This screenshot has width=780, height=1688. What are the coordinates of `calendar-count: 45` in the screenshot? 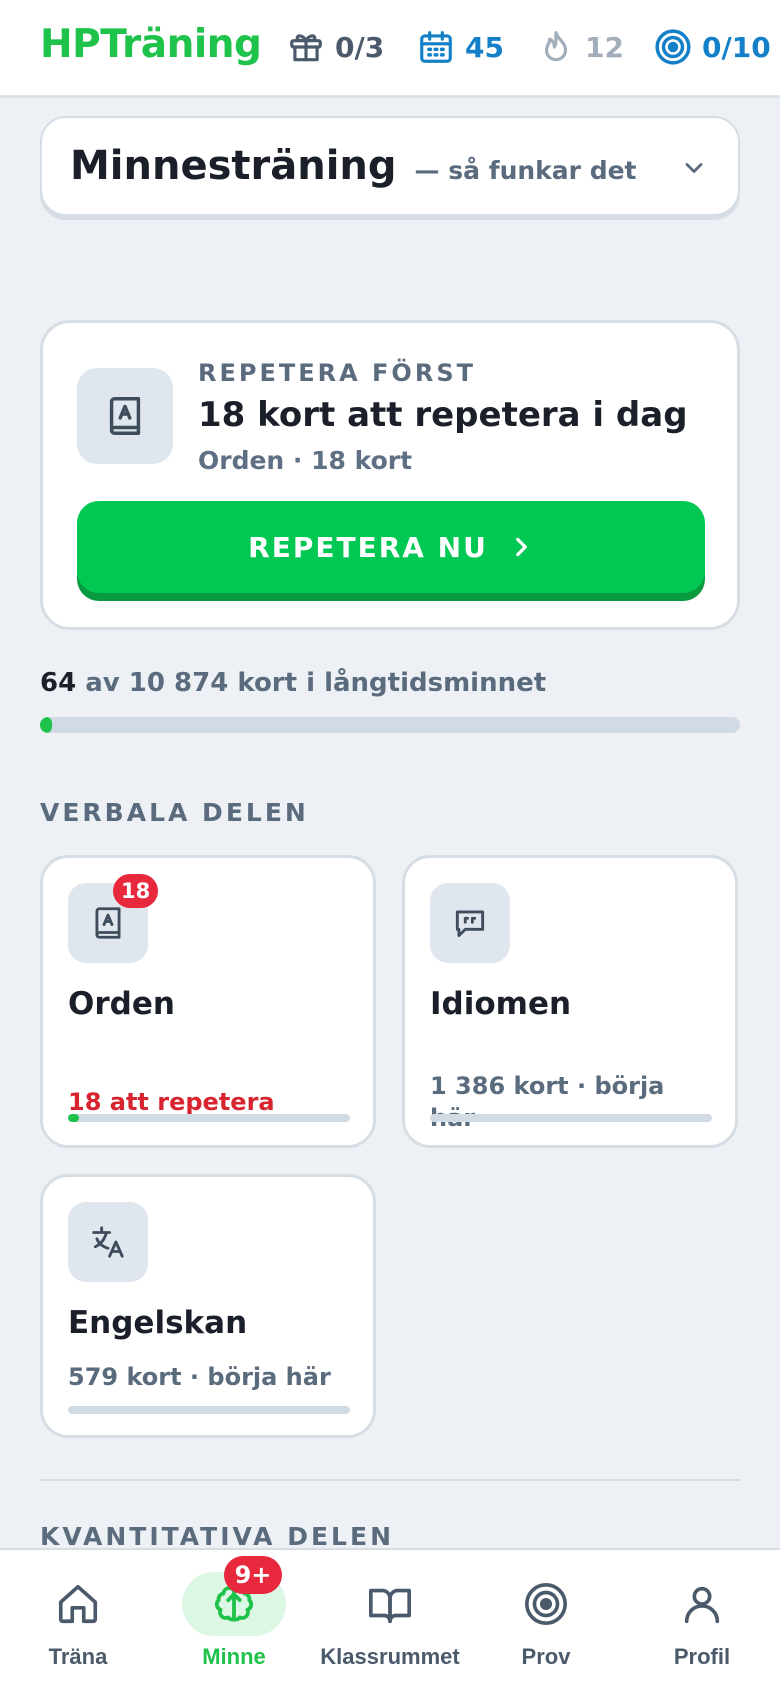 It's located at (484, 47).